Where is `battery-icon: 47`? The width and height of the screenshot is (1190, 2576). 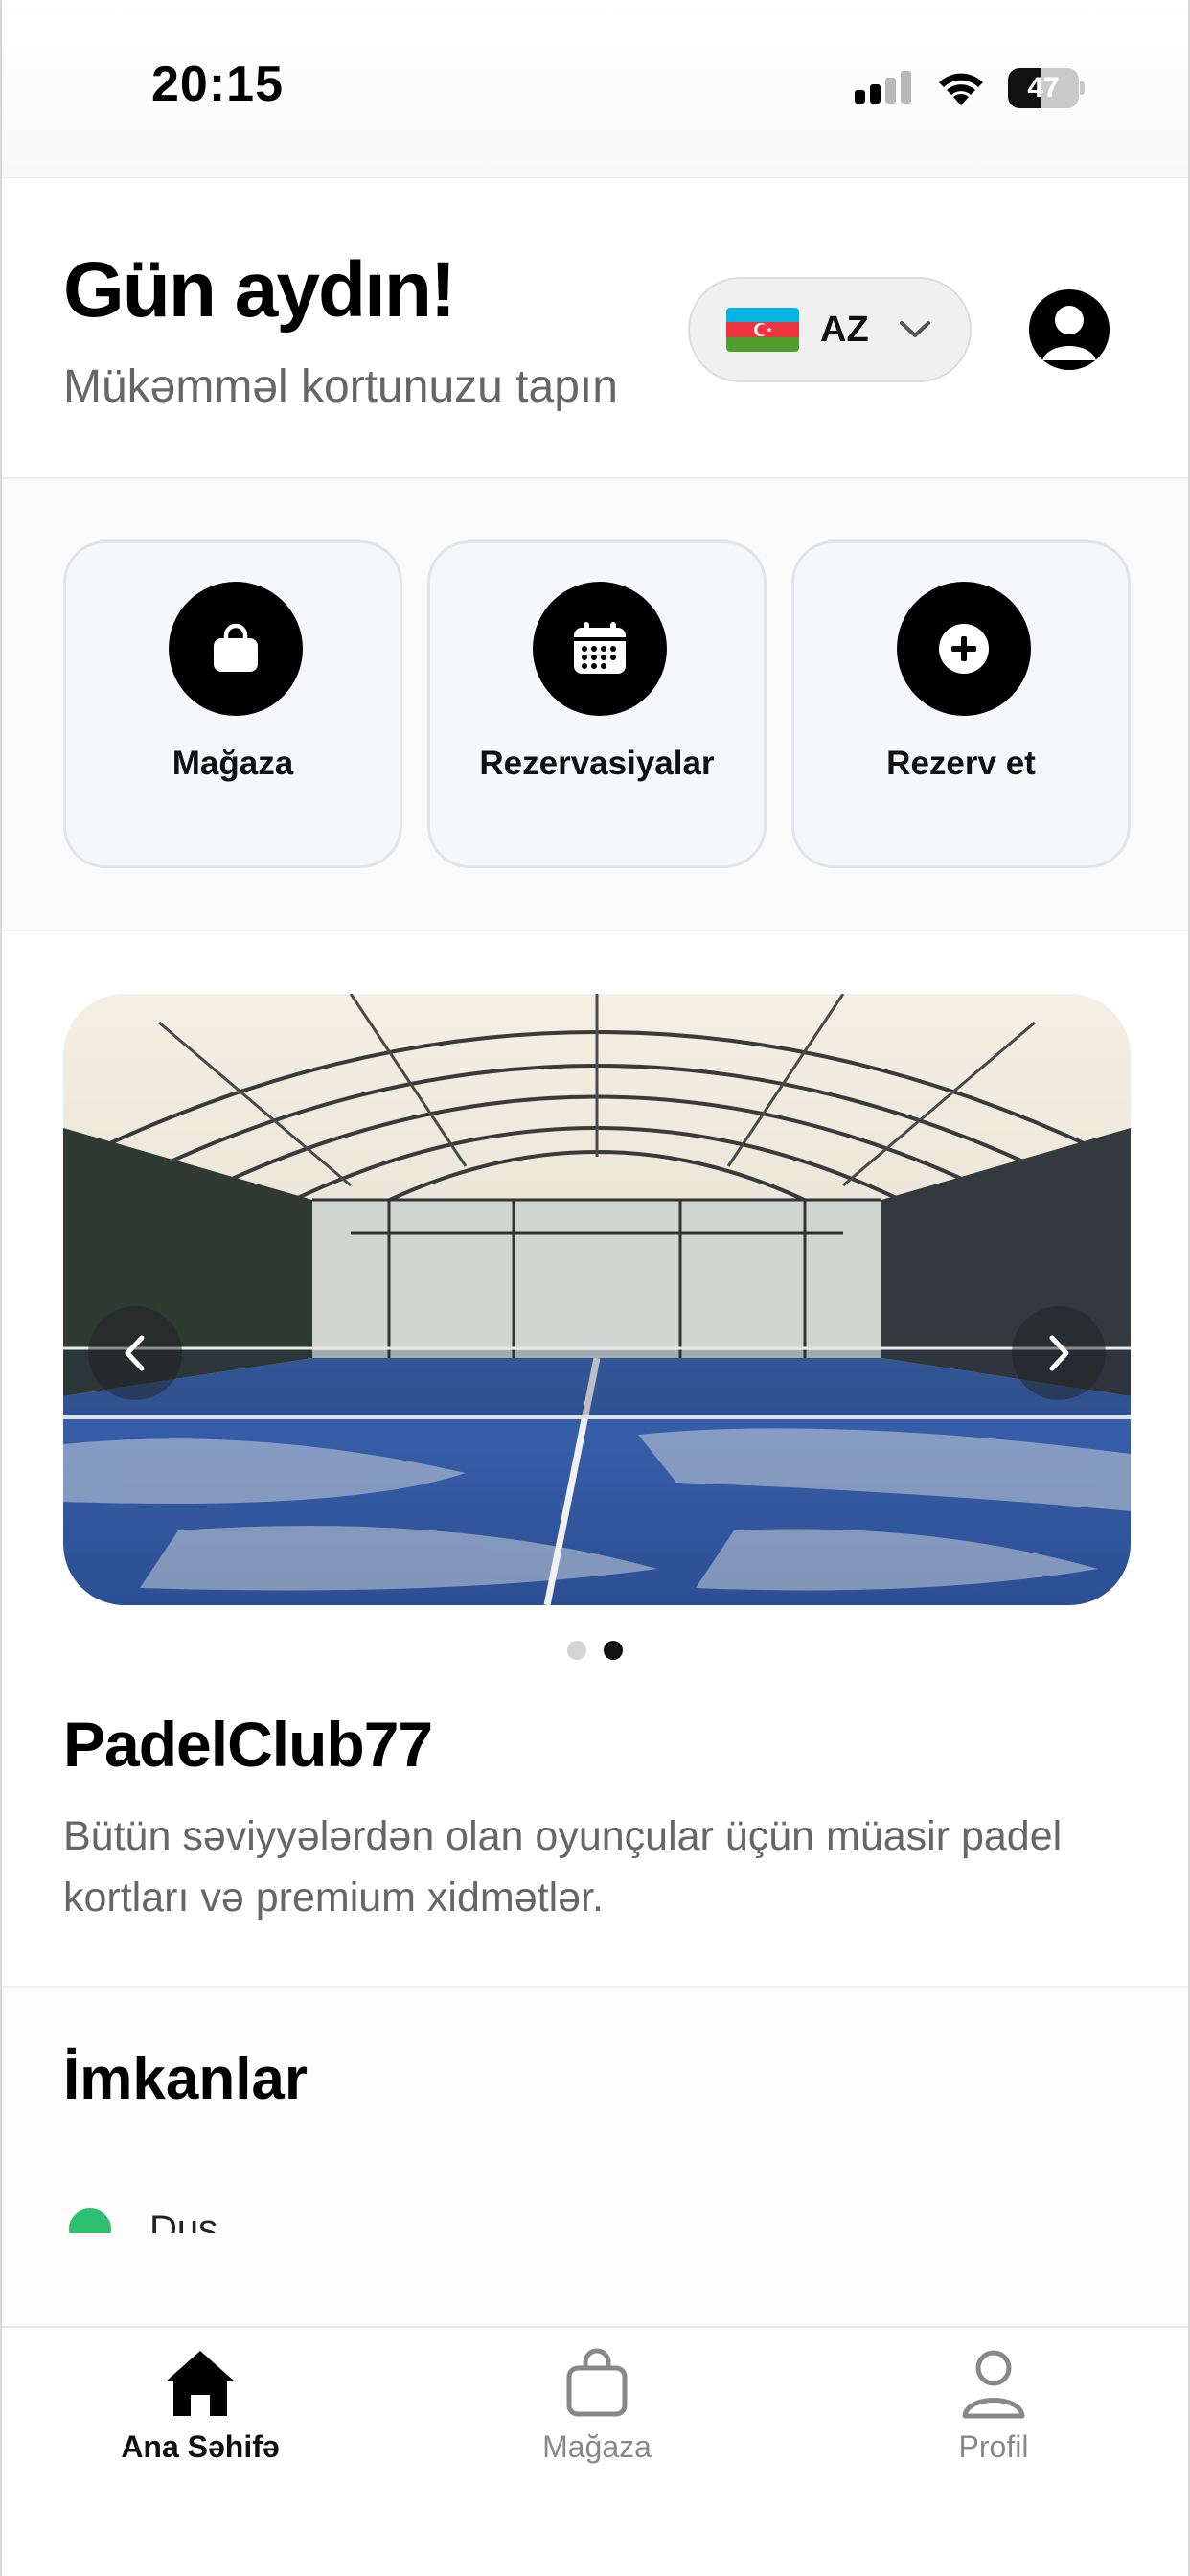
battery-icon: 47 is located at coordinates (1046, 88).